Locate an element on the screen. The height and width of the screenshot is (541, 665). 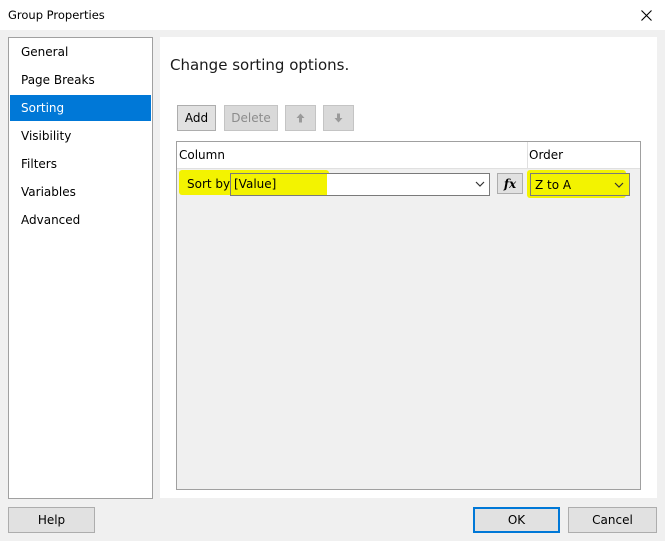
grid-header: Column Order is located at coordinates (408, 155).